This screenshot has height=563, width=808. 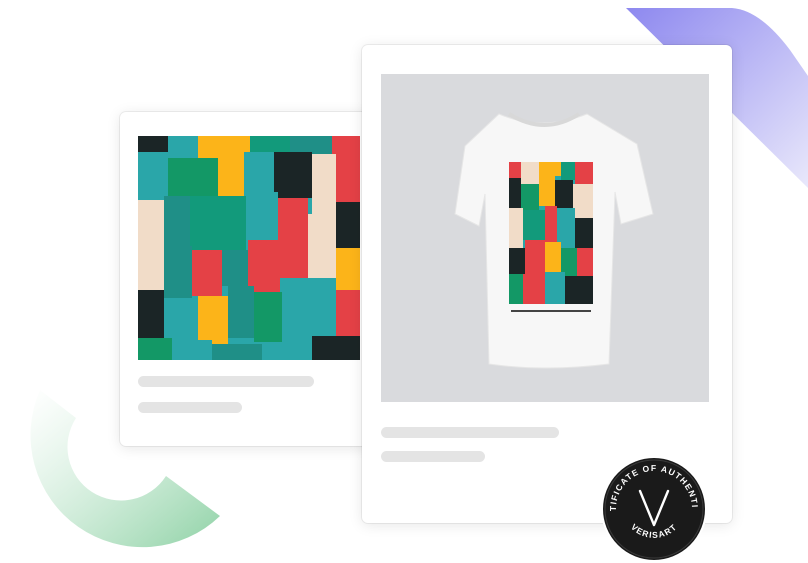 I want to click on product-subtitle-placeholder, so click(x=433, y=456).